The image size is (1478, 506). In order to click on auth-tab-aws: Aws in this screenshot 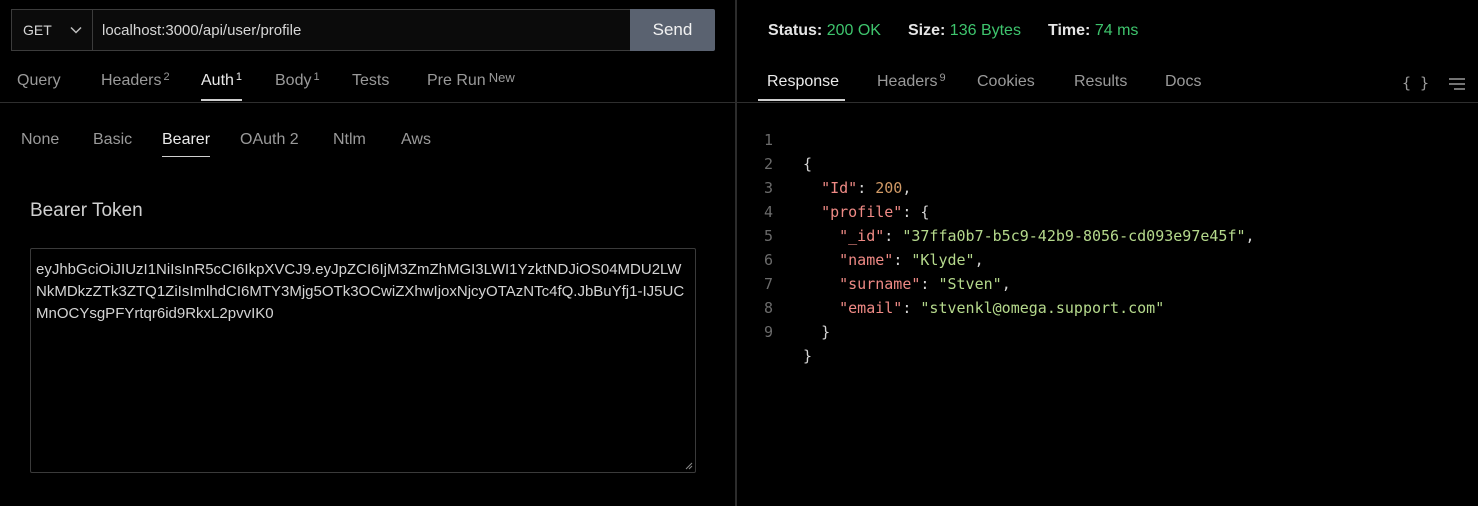, I will do `click(416, 140)`.